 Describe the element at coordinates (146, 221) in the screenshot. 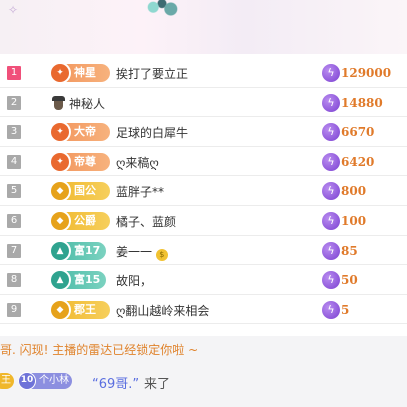

I see `user-name: 橘子、蓝颜` at that location.